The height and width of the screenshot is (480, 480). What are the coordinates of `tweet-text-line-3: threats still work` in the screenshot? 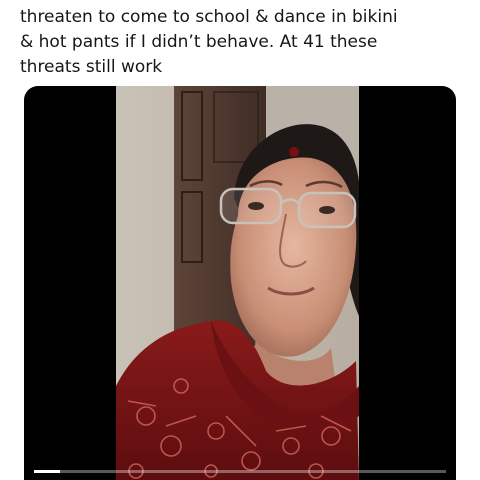 It's located at (91, 67).